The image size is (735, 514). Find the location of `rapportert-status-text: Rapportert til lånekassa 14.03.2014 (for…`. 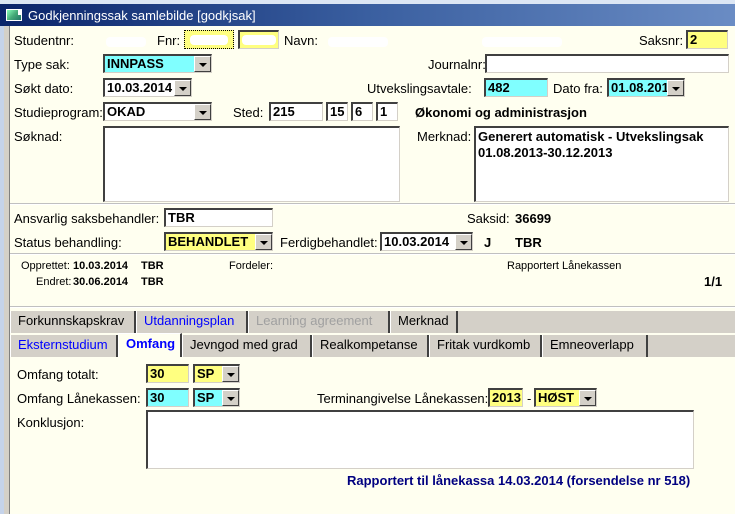

rapportert-status-text: Rapportert til lånekassa 14.03.2014 (for… is located at coordinates (519, 480).